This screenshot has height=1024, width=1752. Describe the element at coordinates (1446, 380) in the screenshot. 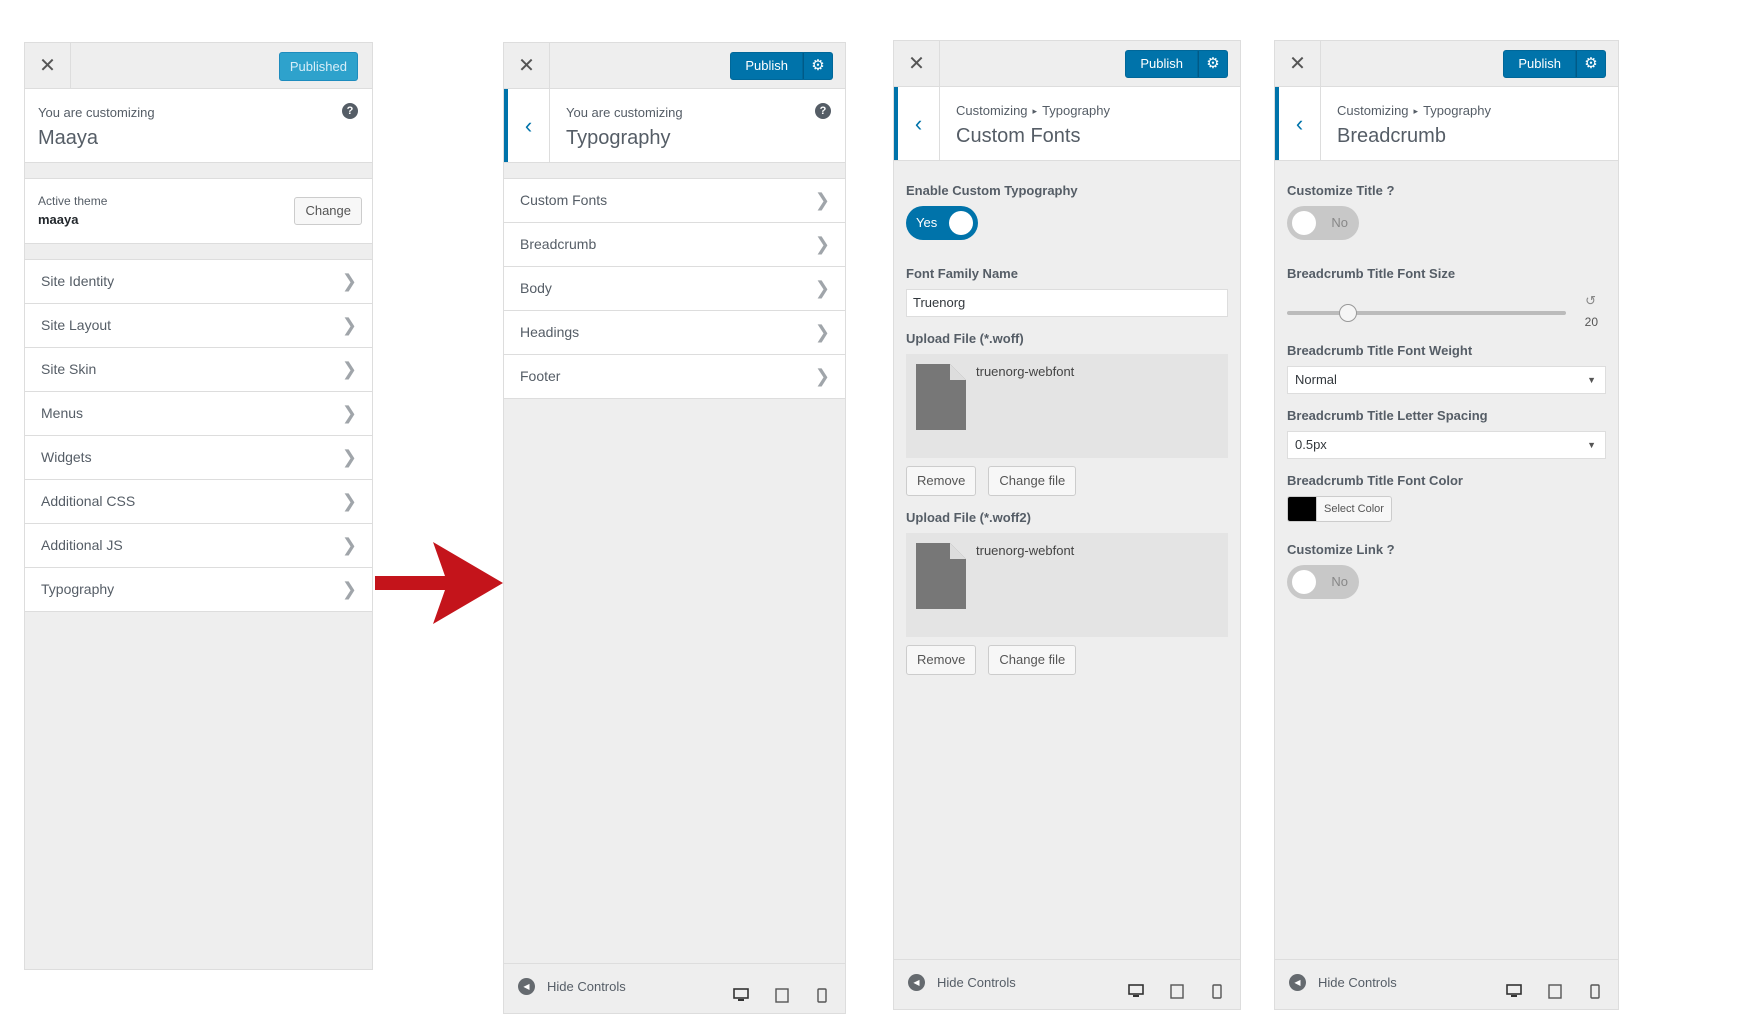

I see `font-weight-select: Normal ▼` at that location.